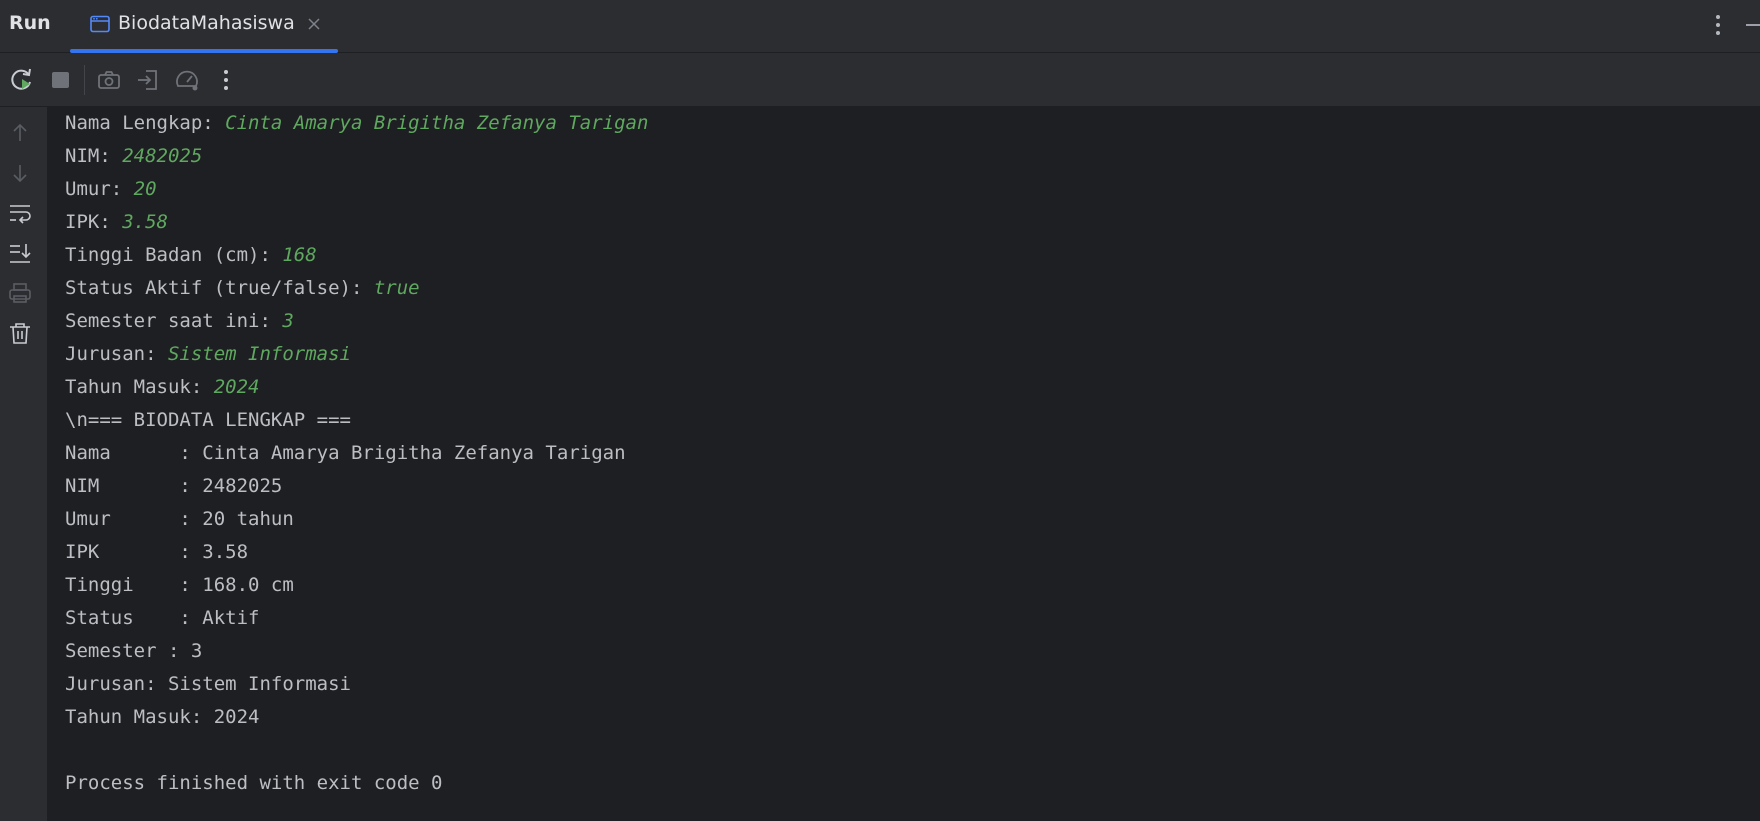 The width and height of the screenshot is (1760, 821). Describe the element at coordinates (880, 26) in the screenshot. I see `run-tool-window-header: Run BiodataMahasiswa` at that location.